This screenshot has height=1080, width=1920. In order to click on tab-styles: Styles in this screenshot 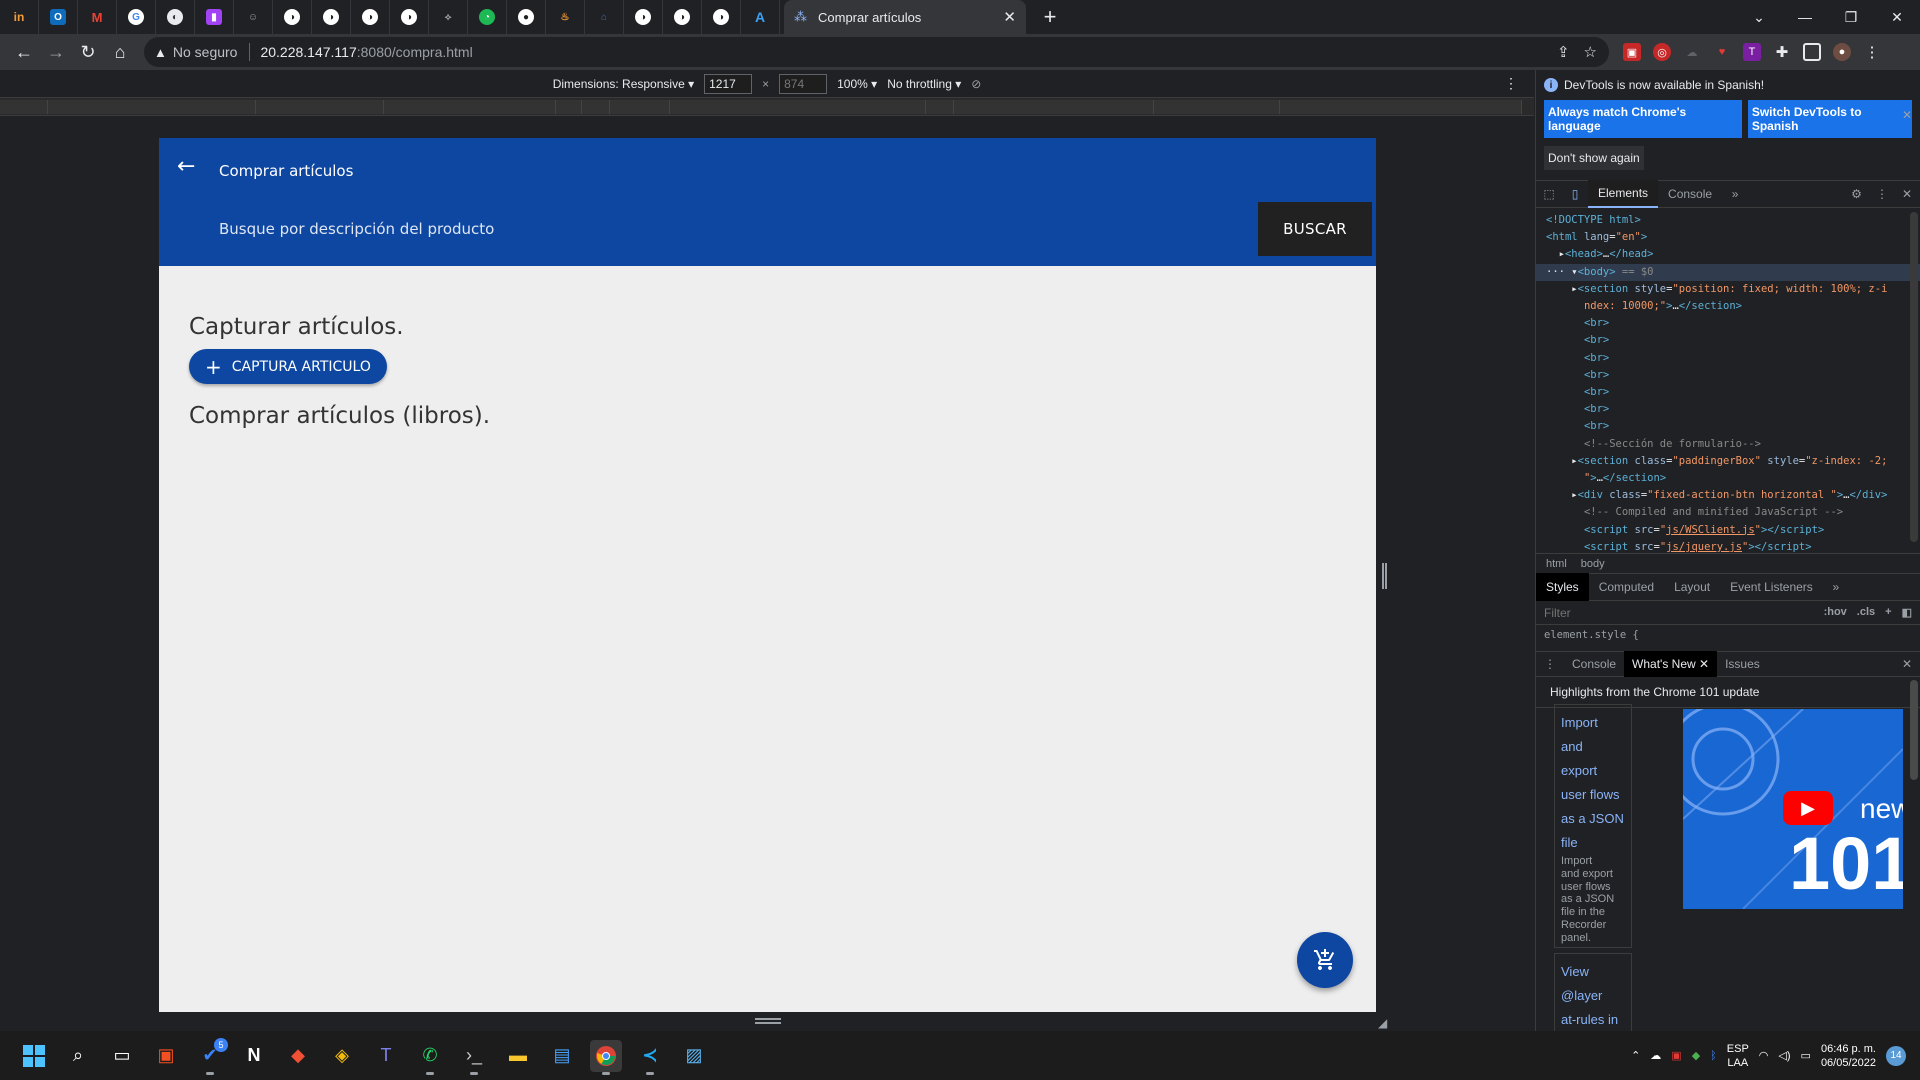, I will do `click(1562, 587)`.